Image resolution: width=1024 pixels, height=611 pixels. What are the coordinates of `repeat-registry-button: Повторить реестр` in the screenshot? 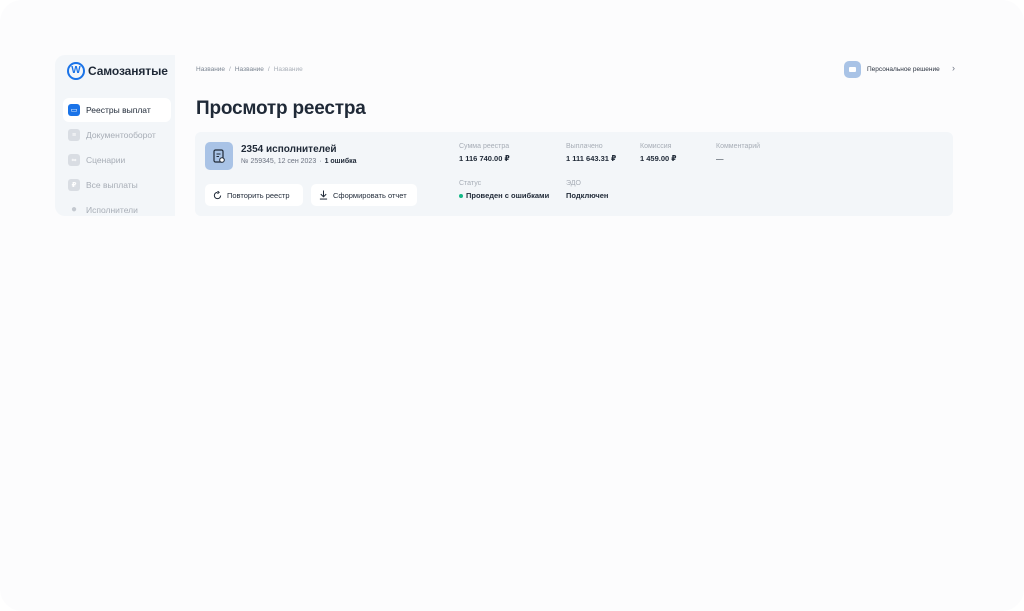 It's located at (254, 195).